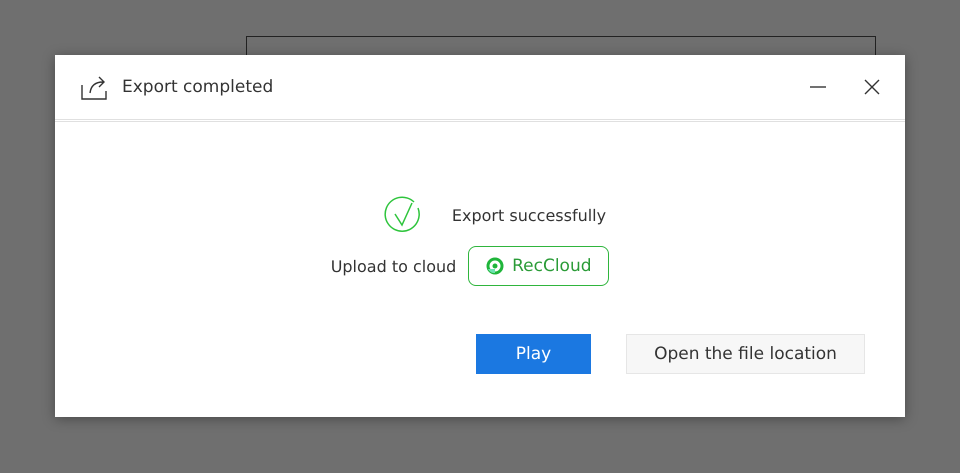  Describe the element at coordinates (529, 215) in the screenshot. I see `status-text: Export successfully` at that location.